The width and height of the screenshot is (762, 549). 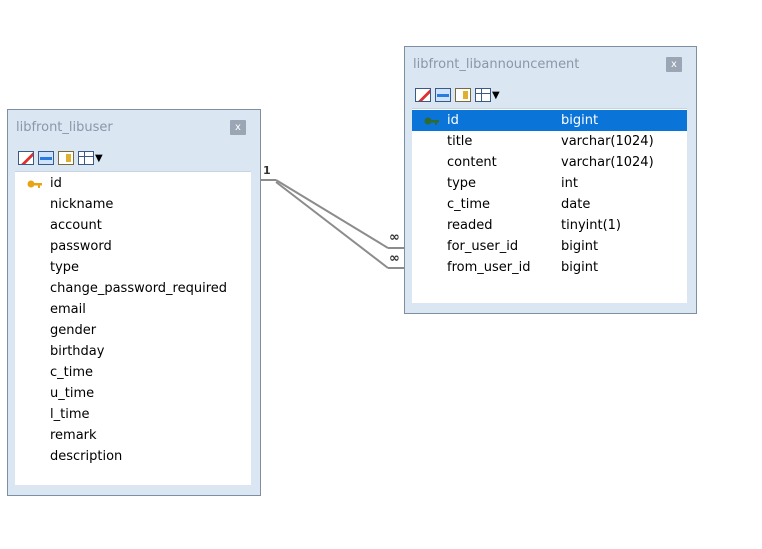 I want to click on relation-one-label: 1, so click(x=267, y=170).